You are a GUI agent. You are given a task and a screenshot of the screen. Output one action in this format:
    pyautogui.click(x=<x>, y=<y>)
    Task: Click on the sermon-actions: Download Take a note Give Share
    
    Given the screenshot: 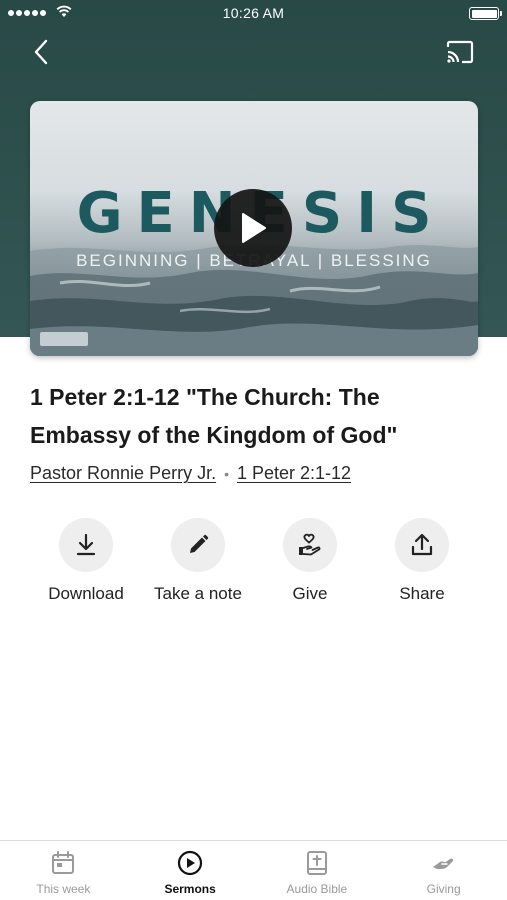 What is the action you would take?
    pyautogui.click(x=254, y=566)
    